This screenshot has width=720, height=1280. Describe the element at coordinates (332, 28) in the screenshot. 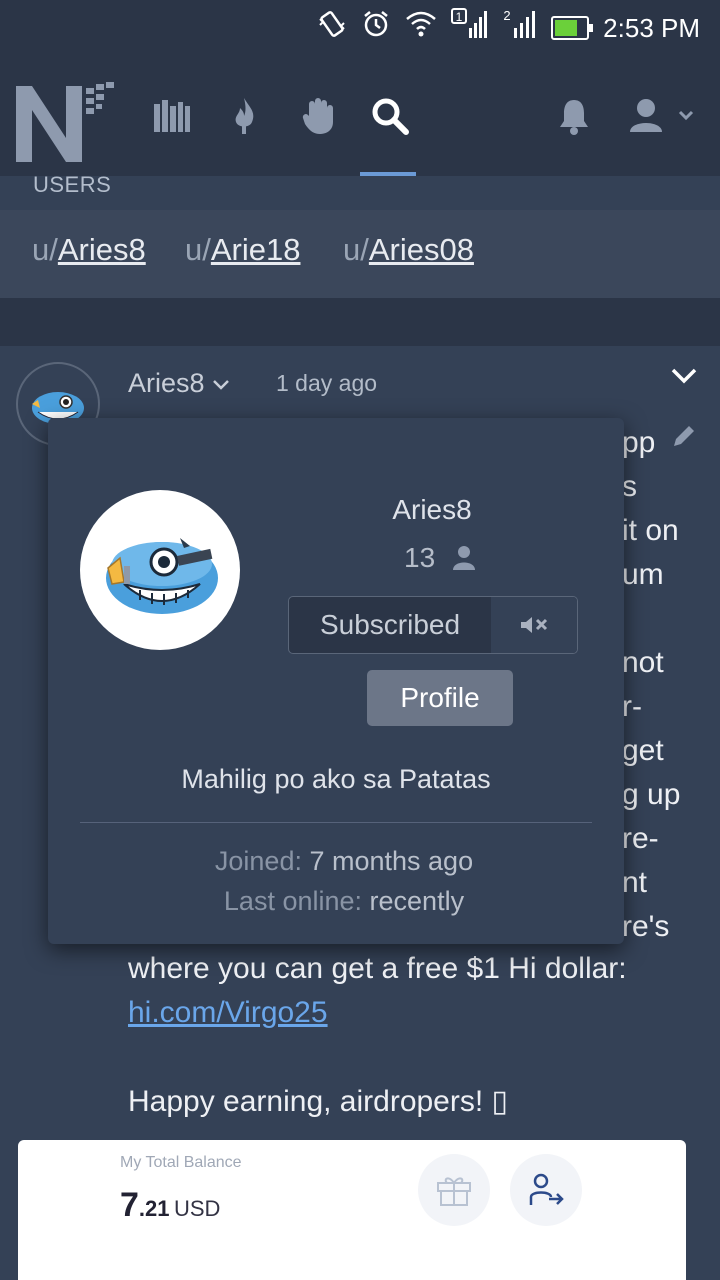

I see `vibrate-icon` at that location.